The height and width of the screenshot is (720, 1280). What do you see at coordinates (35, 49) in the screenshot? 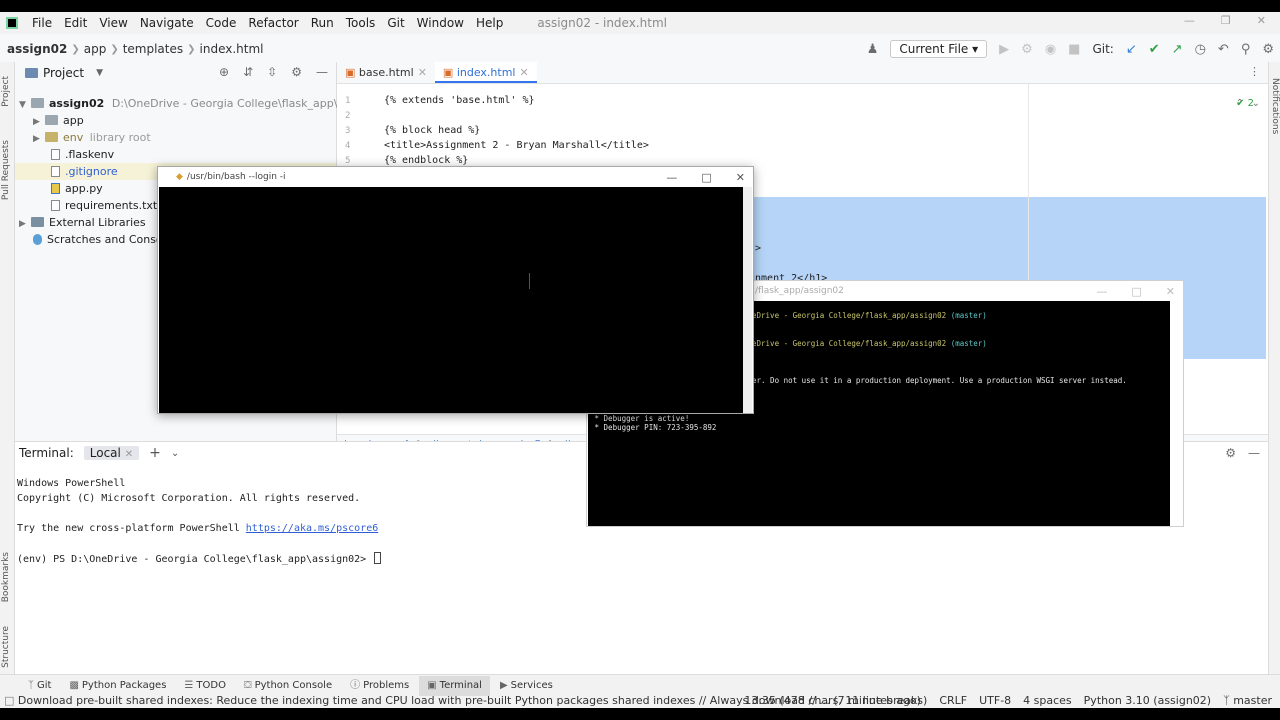
I see `breadcrumb-project: assign02` at bounding box center [35, 49].